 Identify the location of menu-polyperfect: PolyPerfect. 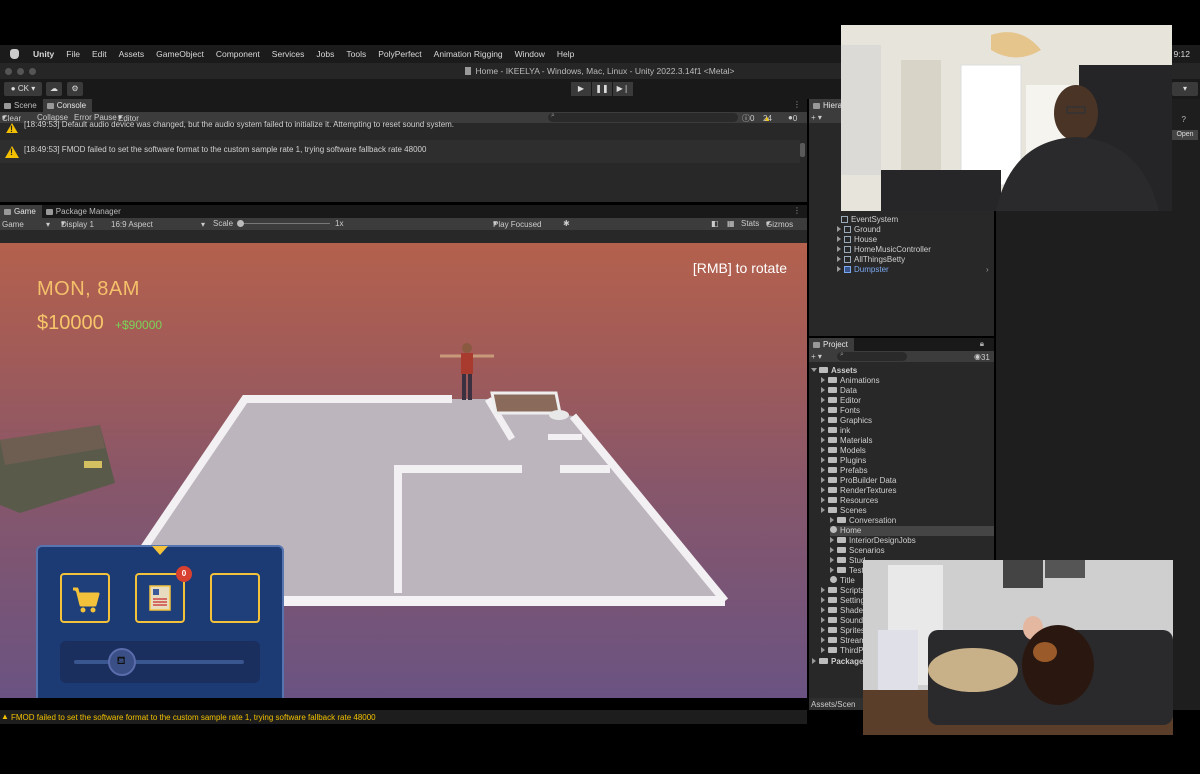
(399, 54).